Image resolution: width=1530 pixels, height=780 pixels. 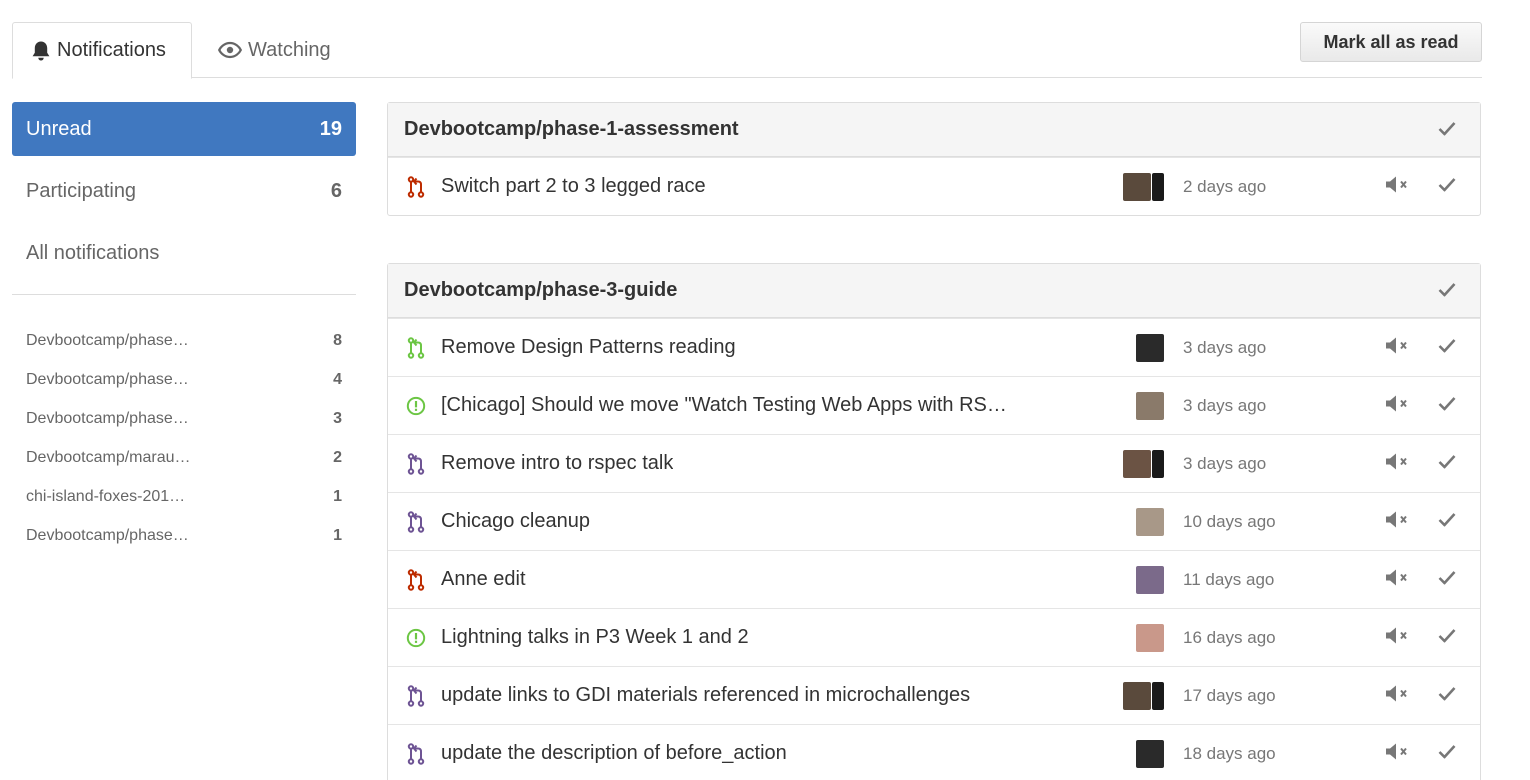 I want to click on notification-title: Remove intro to rspec talk, so click(x=557, y=463).